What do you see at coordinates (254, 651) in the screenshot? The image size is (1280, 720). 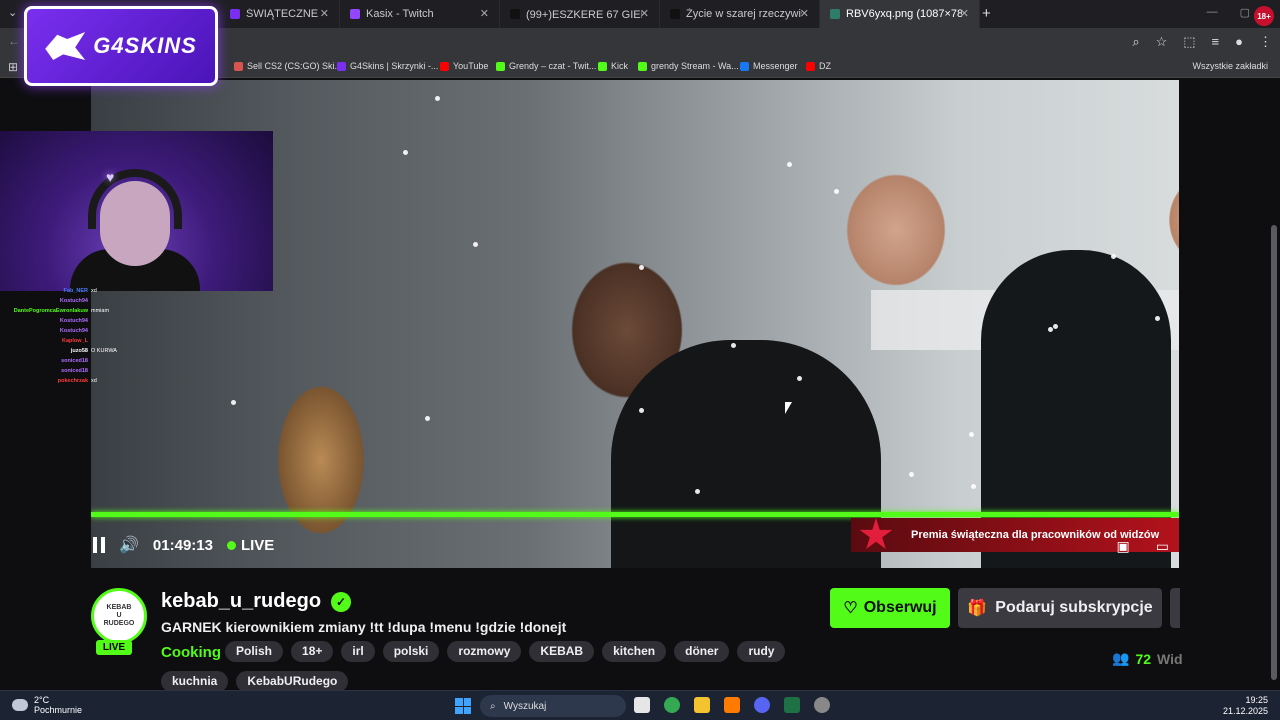 I see `tag-chip: Polish` at bounding box center [254, 651].